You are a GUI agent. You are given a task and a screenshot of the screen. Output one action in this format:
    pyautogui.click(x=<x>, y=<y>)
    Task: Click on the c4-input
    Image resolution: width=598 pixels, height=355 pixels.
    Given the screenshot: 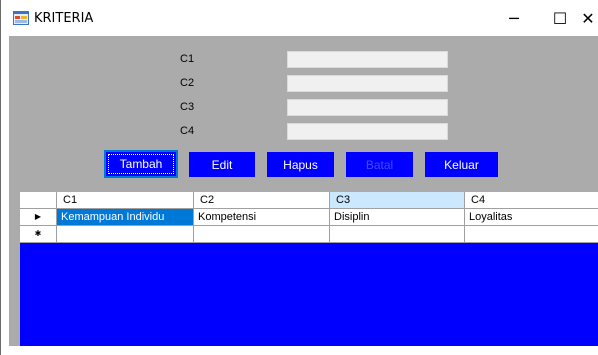 What is the action you would take?
    pyautogui.click(x=367, y=131)
    